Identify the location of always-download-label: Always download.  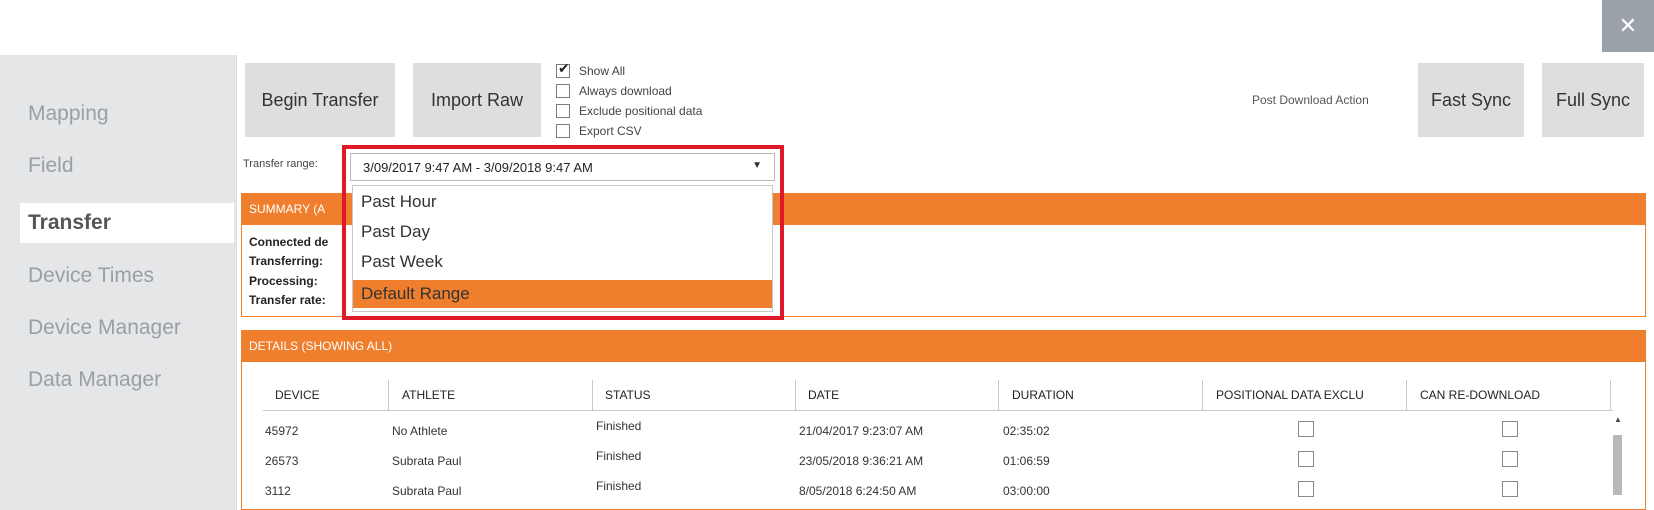
(625, 91).